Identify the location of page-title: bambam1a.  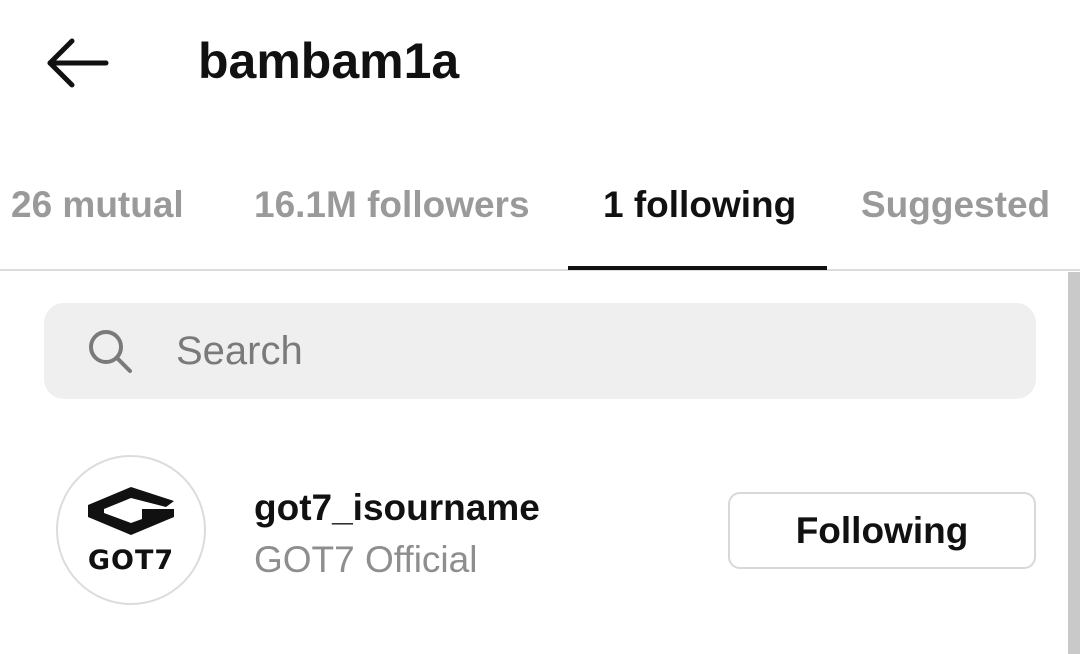
(329, 61).